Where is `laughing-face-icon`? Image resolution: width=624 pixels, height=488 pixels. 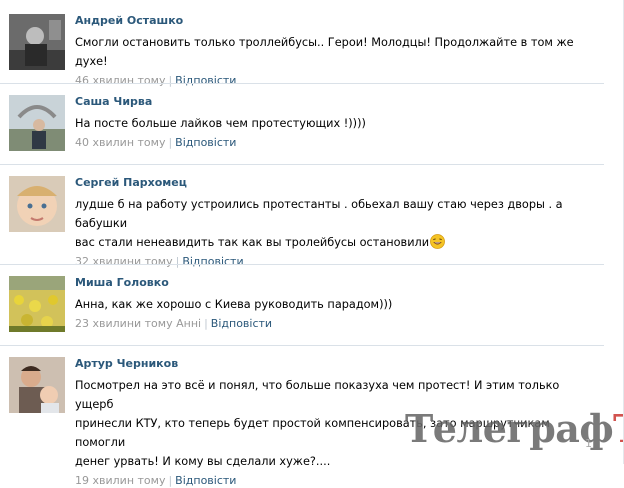 laughing-face-icon is located at coordinates (438, 241).